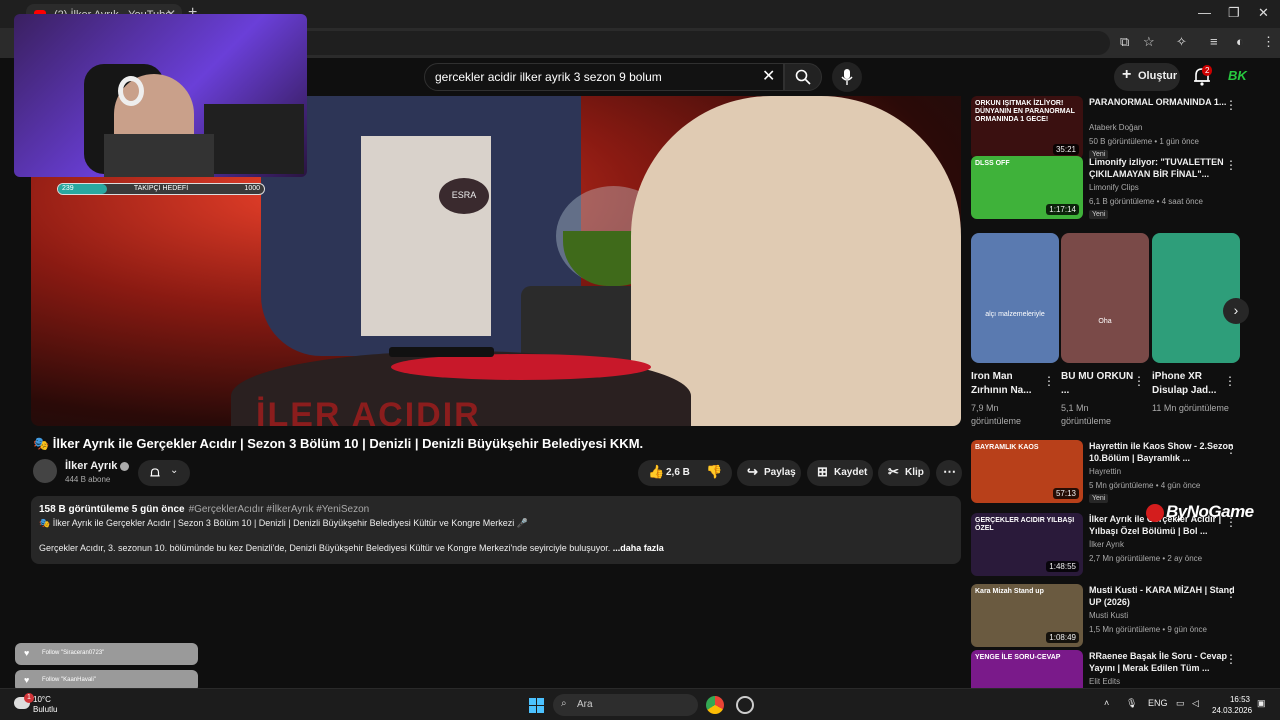  I want to click on sidebar-channel-name: Elit Edits, so click(1104, 681).